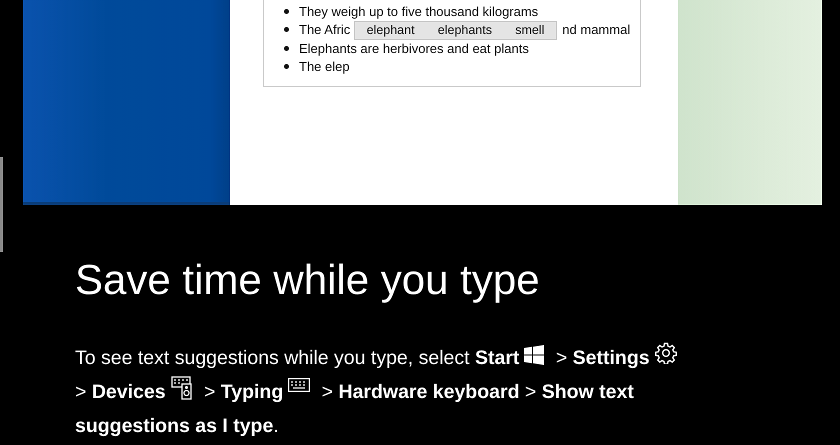 Image resolution: width=840 pixels, height=445 pixels. What do you see at coordinates (297, 358) in the screenshot?
I see `instruction-text: To see text suggestions while you type, select Start` at bounding box center [297, 358].